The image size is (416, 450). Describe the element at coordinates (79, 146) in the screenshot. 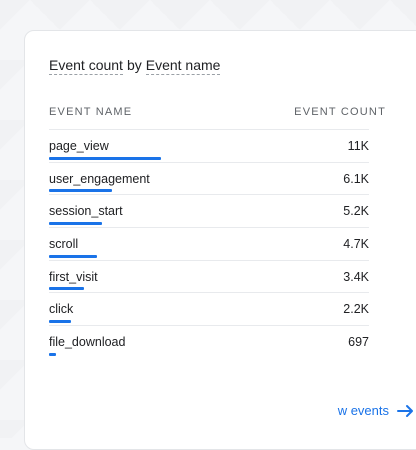

I see `event-name: page_view` at that location.